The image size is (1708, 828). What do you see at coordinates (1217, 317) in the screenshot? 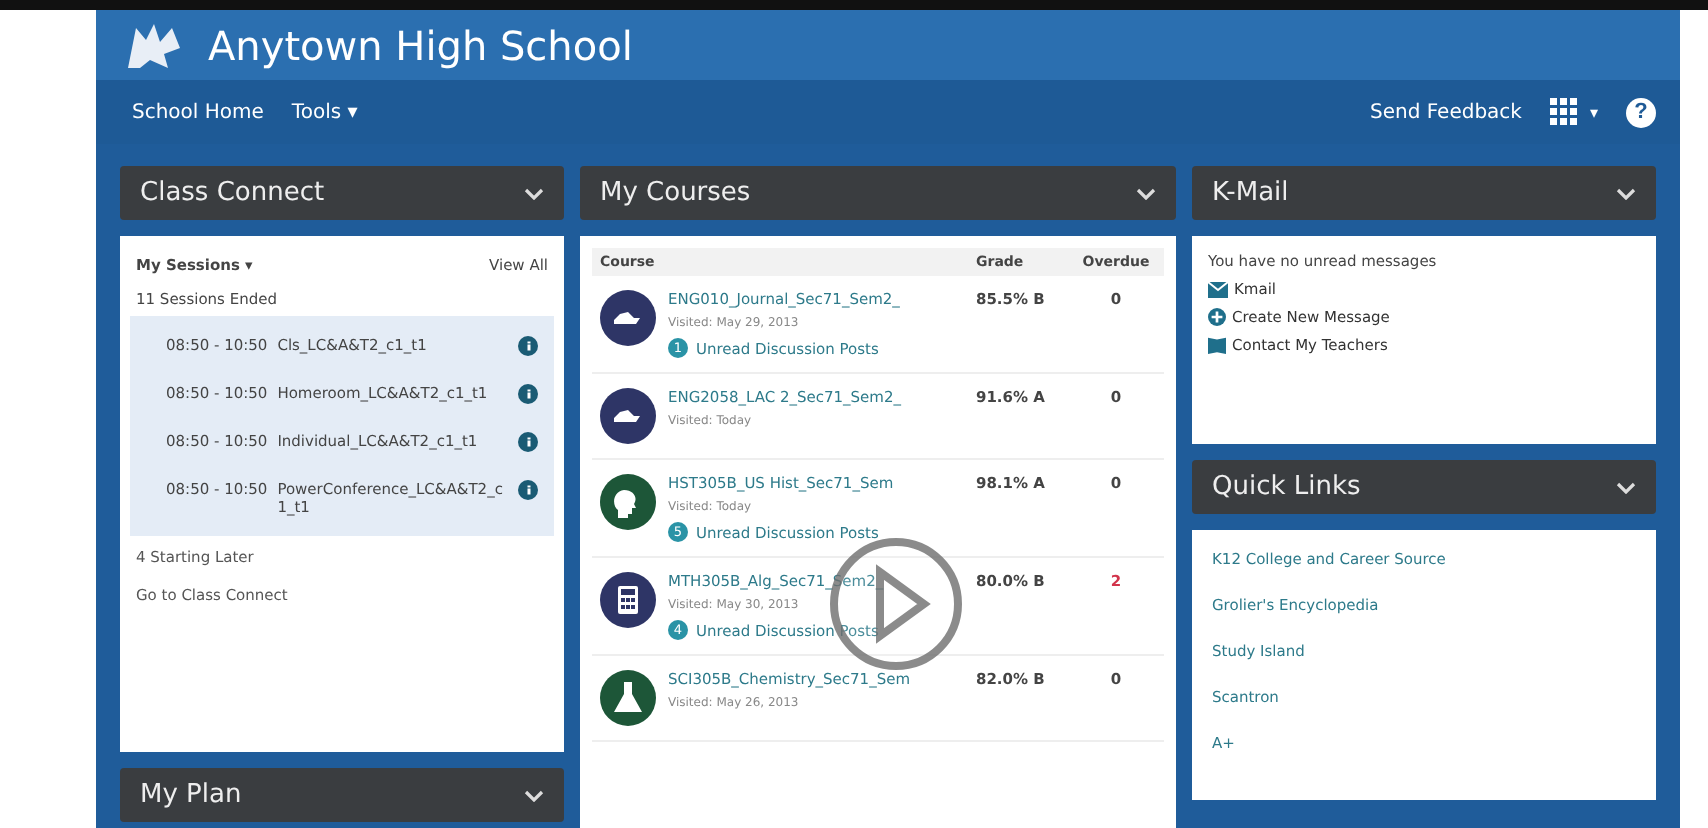
I see `plus-circle-icon` at bounding box center [1217, 317].